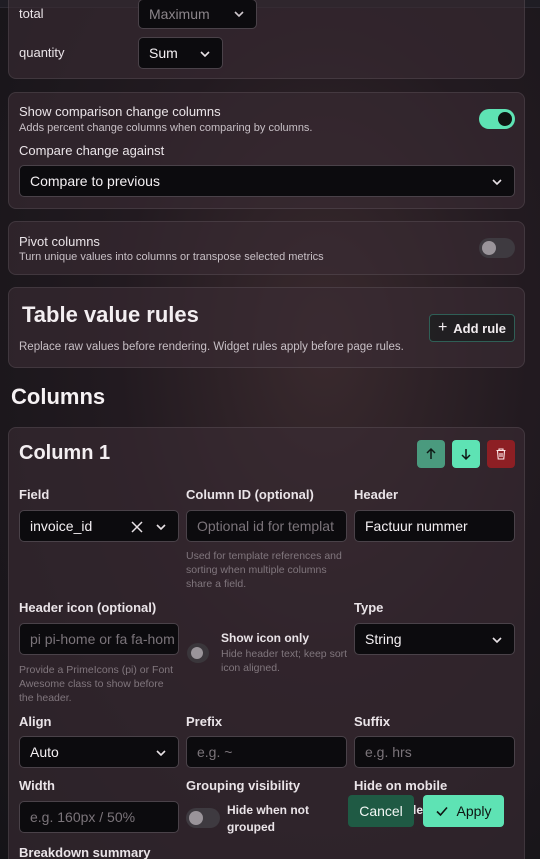 Image resolution: width=540 pixels, height=859 pixels. I want to click on add-rule-button: + Add rule, so click(472, 328).